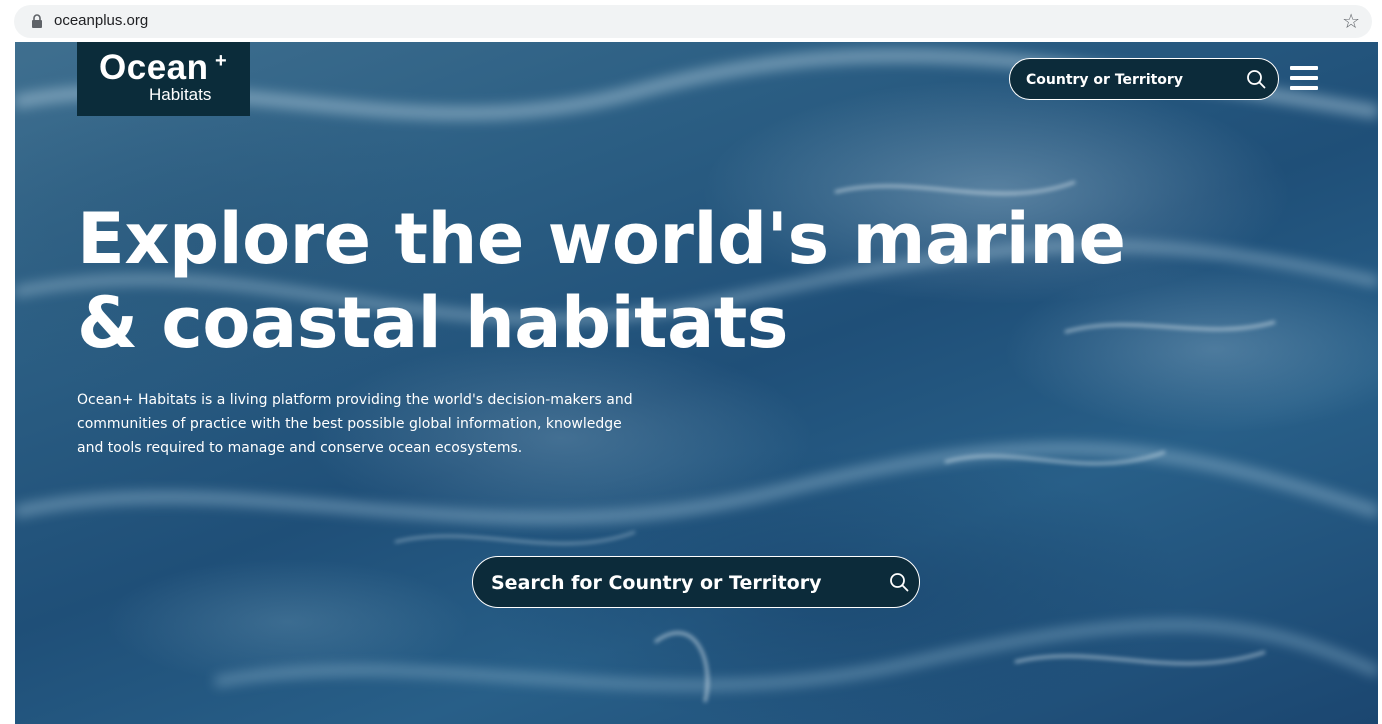  Describe the element at coordinates (1126, 80) in the screenshot. I see `header-search-input` at that location.